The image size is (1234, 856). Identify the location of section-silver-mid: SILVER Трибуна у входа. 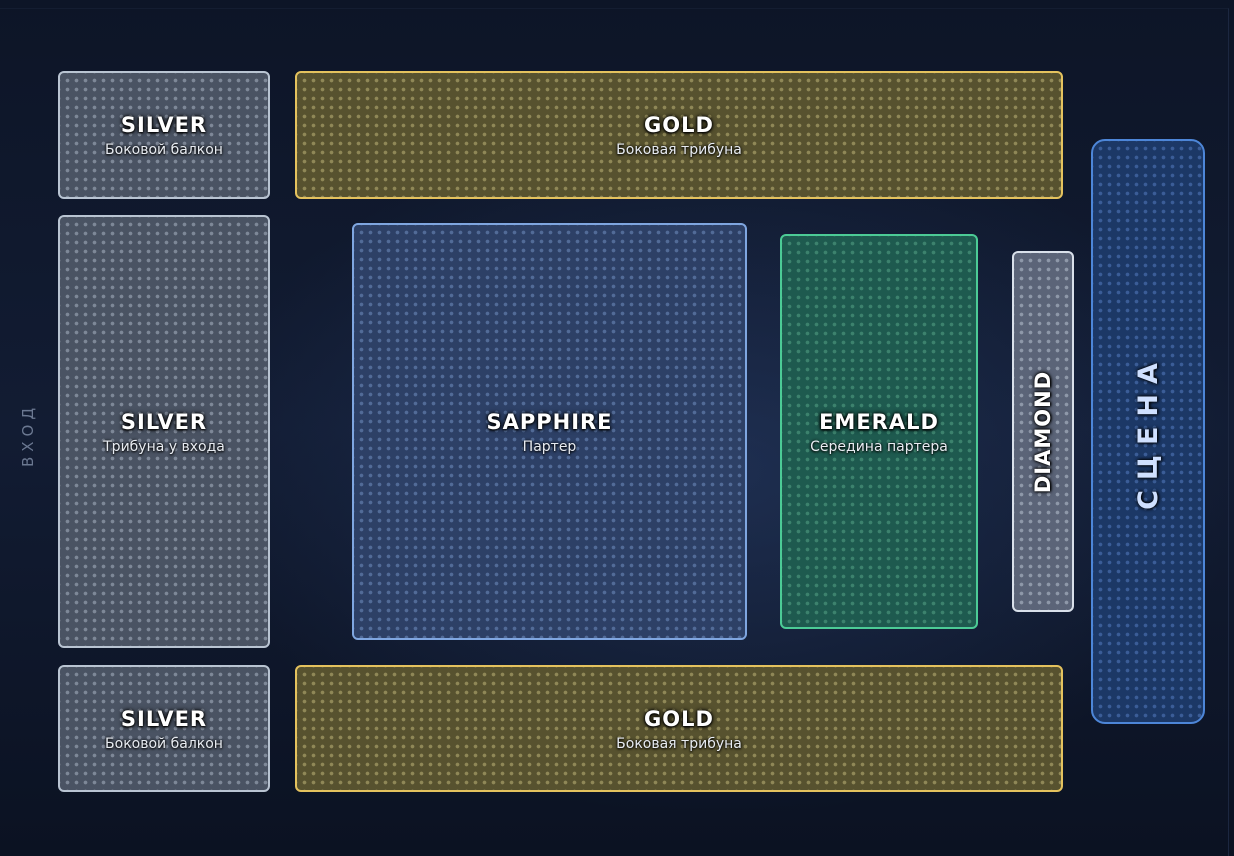
(164, 431).